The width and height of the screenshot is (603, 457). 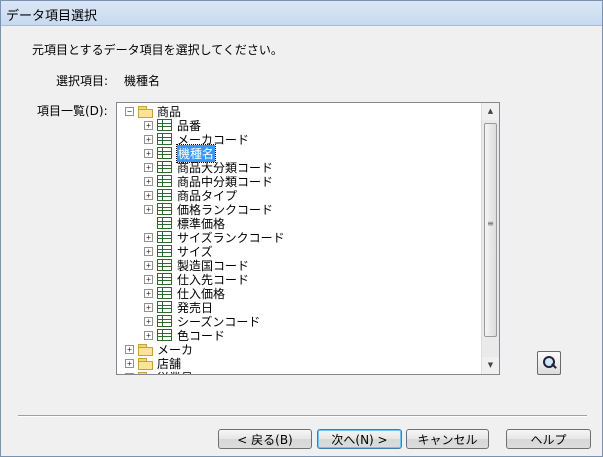 I want to click on scroll-up-button: ▲, so click(x=490, y=111).